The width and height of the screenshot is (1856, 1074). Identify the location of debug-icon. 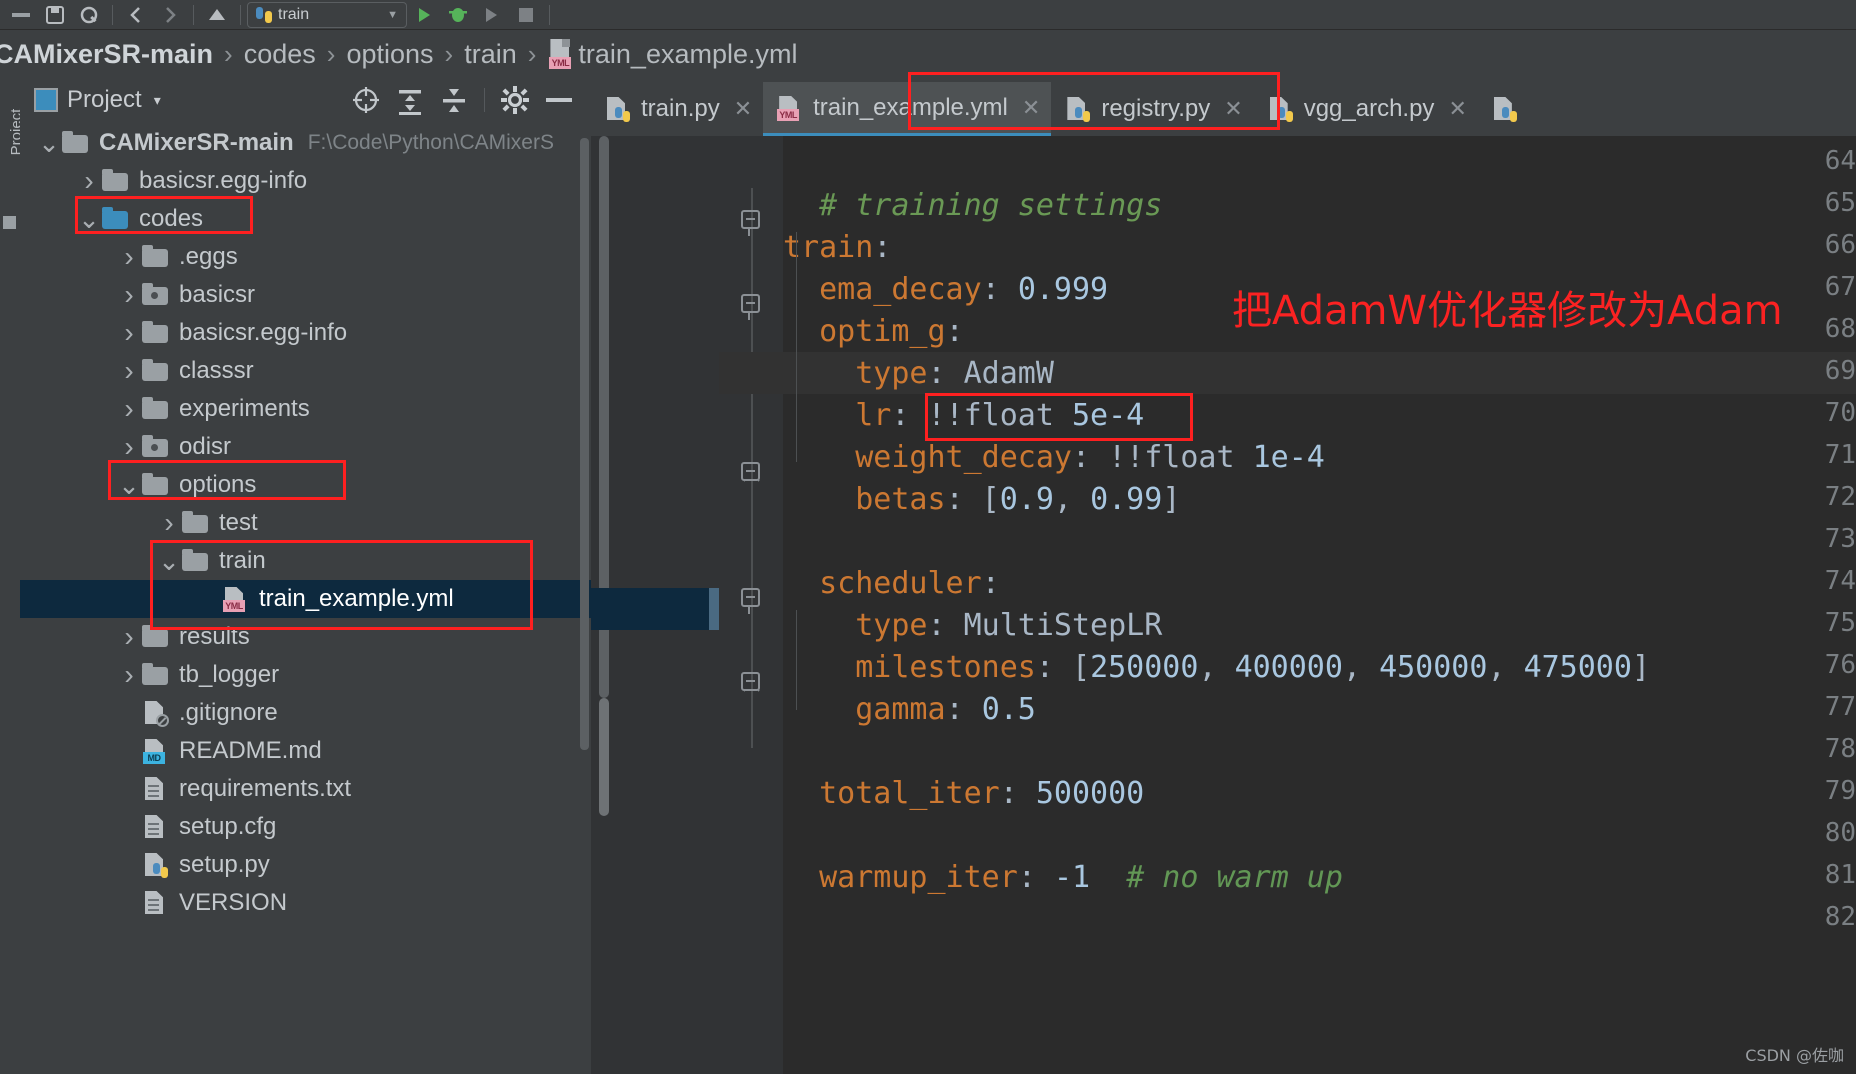
(458, 15).